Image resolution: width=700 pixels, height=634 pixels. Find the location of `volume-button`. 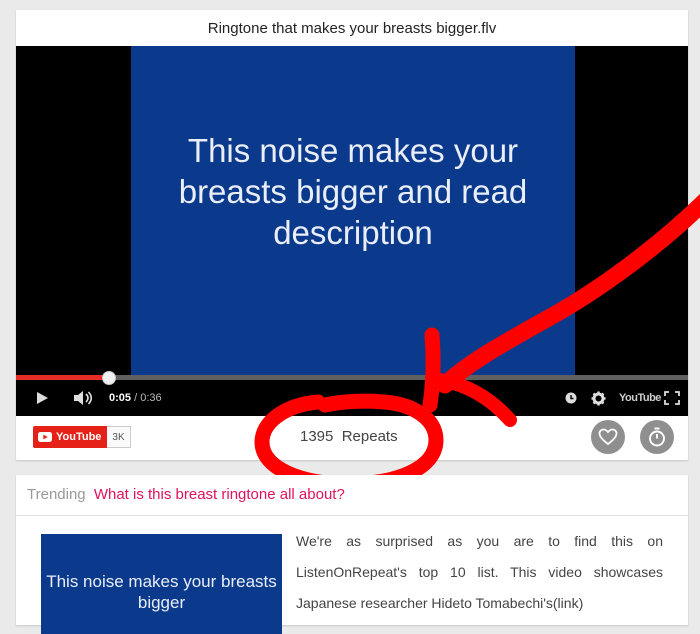

volume-button is located at coordinates (83, 398).